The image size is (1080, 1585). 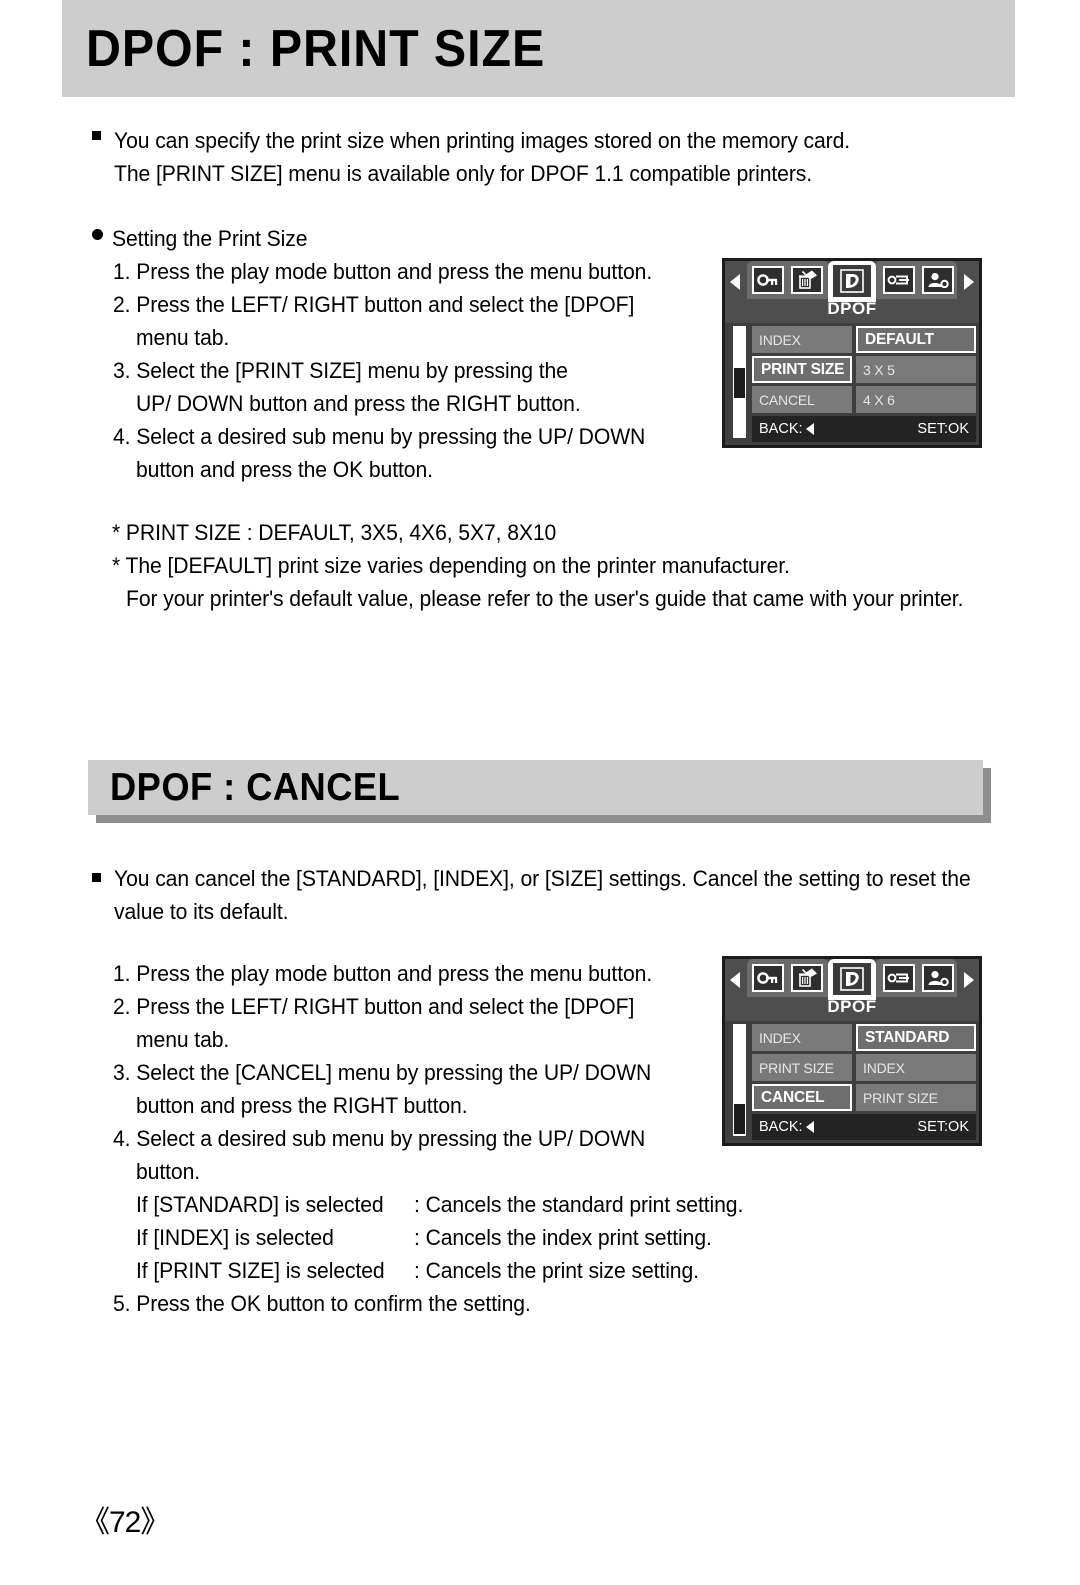 What do you see at coordinates (916, 1037) in the screenshot?
I see `lcd2-row1-value: STANDARD` at bounding box center [916, 1037].